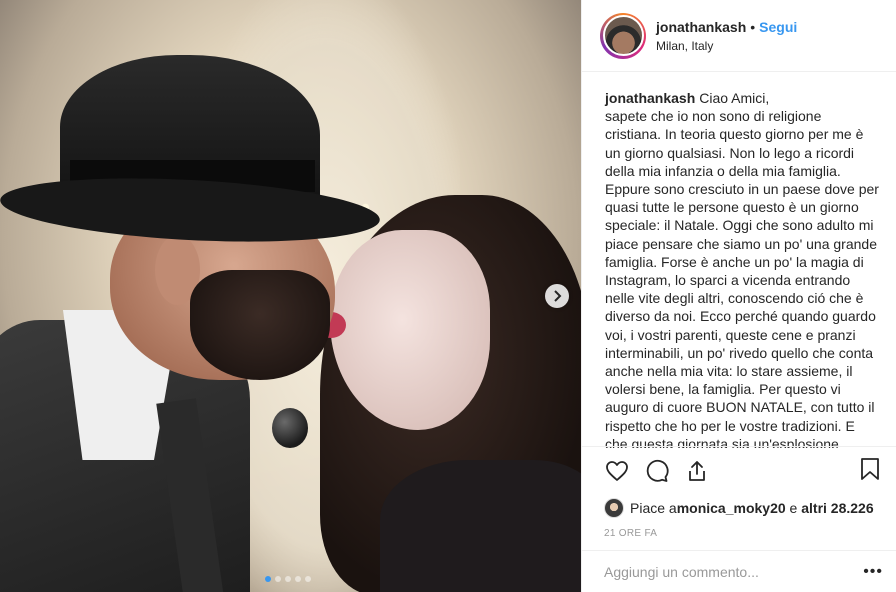  I want to click on save-group, so click(870, 471).